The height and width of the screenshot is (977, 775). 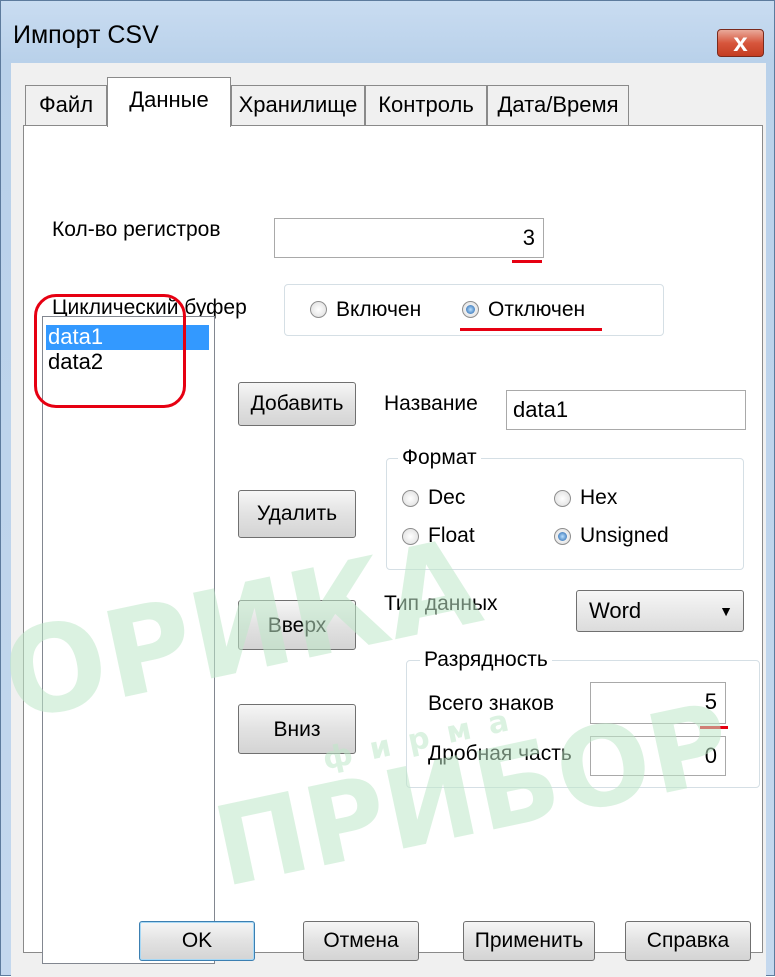 I want to click on apply-button: Применить, so click(x=529, y=941).